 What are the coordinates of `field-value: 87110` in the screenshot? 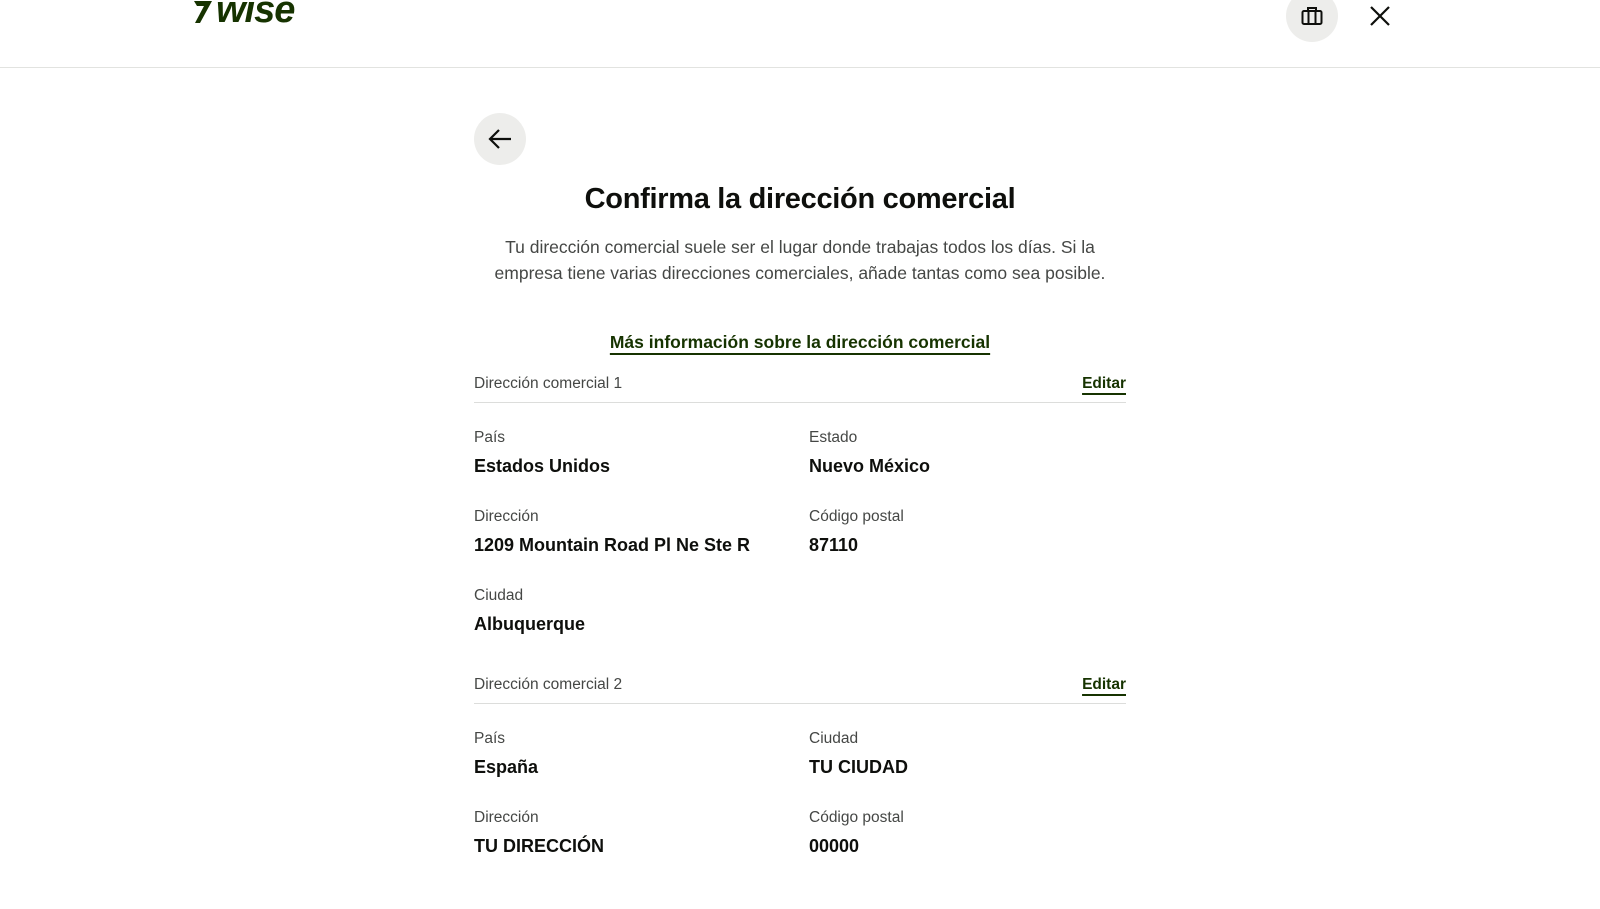 It's located at (834, 545).